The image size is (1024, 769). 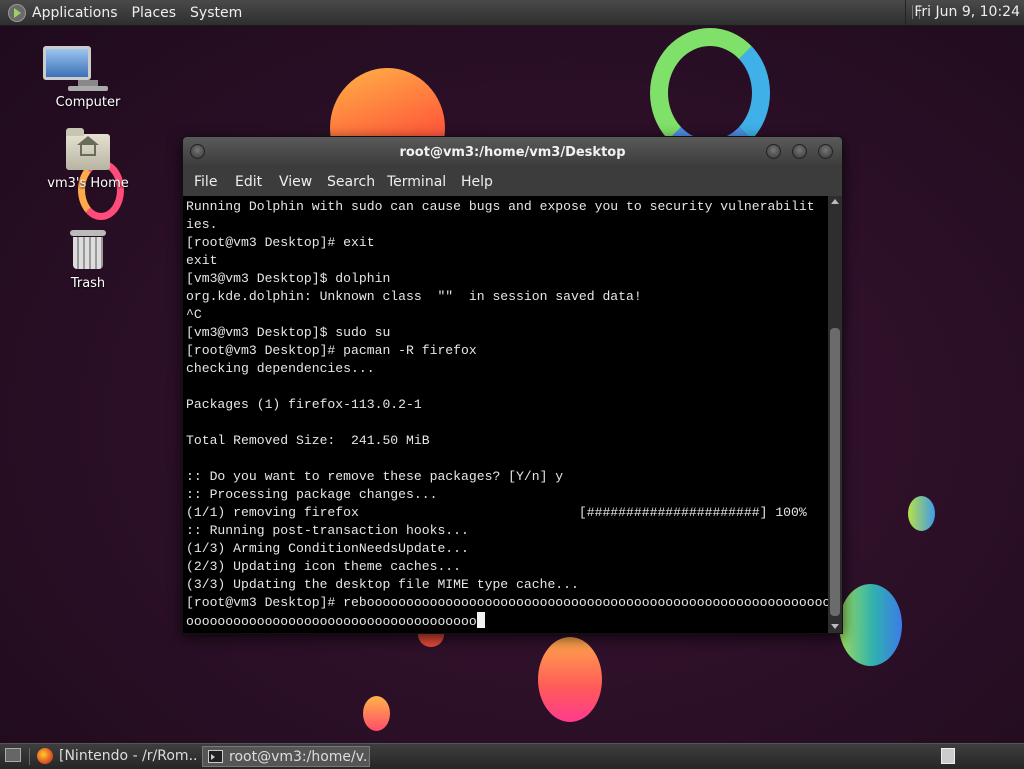 What do you see at coordinates (288, 332) in the screenshot?
I see `terminal-line: [vm3@vm3 Desktop]$ sudo su` at bounding box center [288, 332].